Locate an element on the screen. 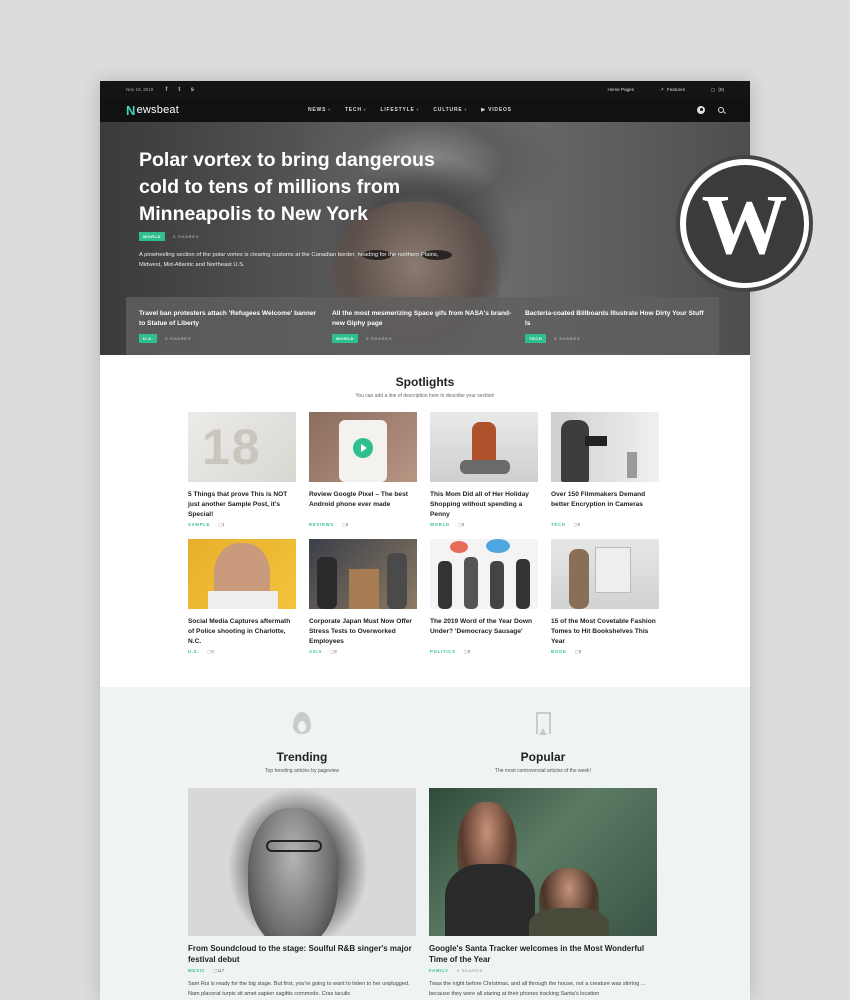 Image resolution: width=850 pixels, height=1000 pixels. category-badge: U.S. is located at coordinates (148, 338).